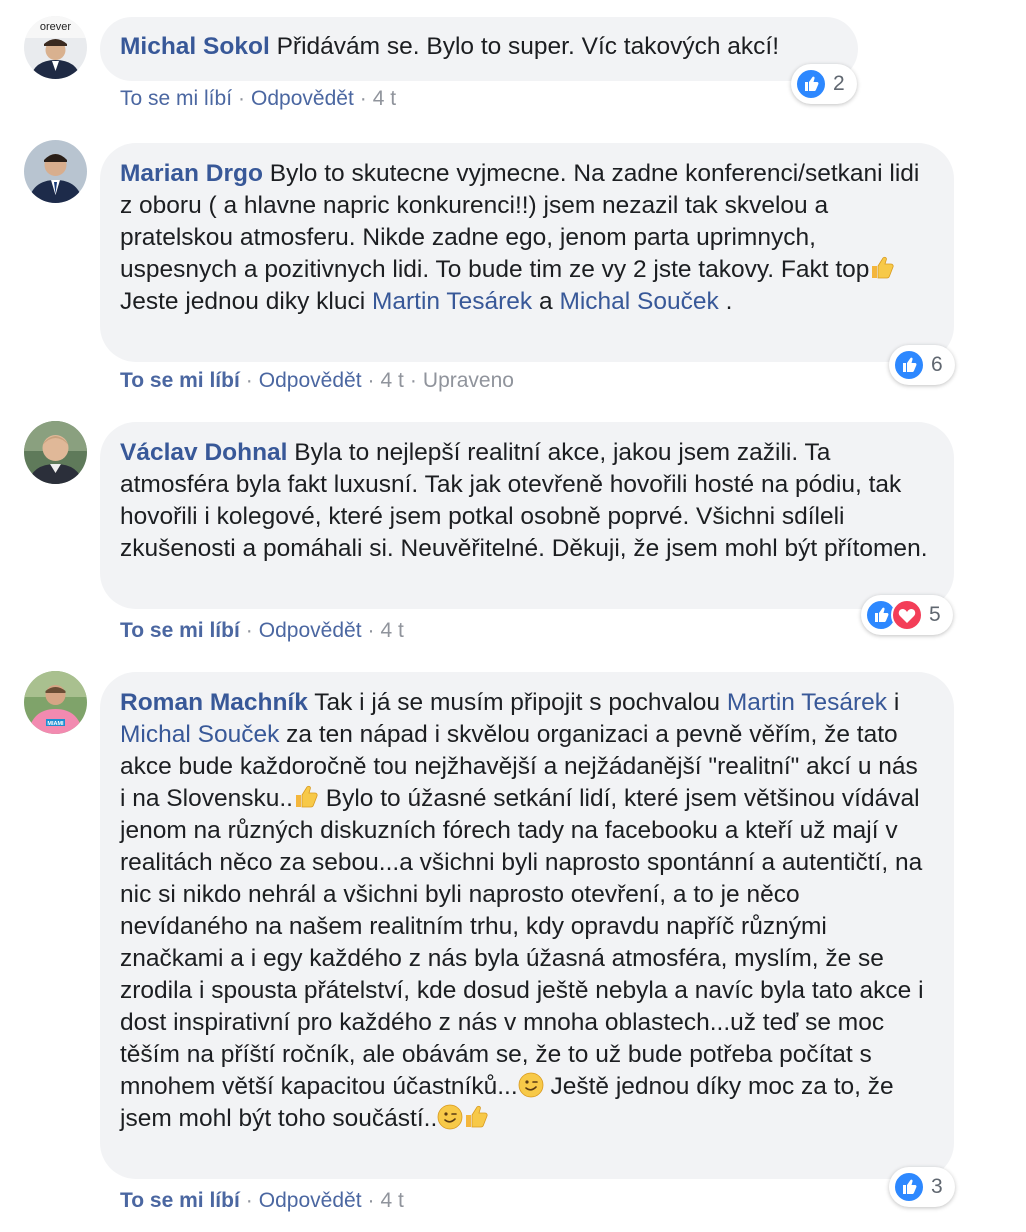  Describe the element at coordinates (937, 364) in the screenshot. I see `reaction-count: 6` at that location.